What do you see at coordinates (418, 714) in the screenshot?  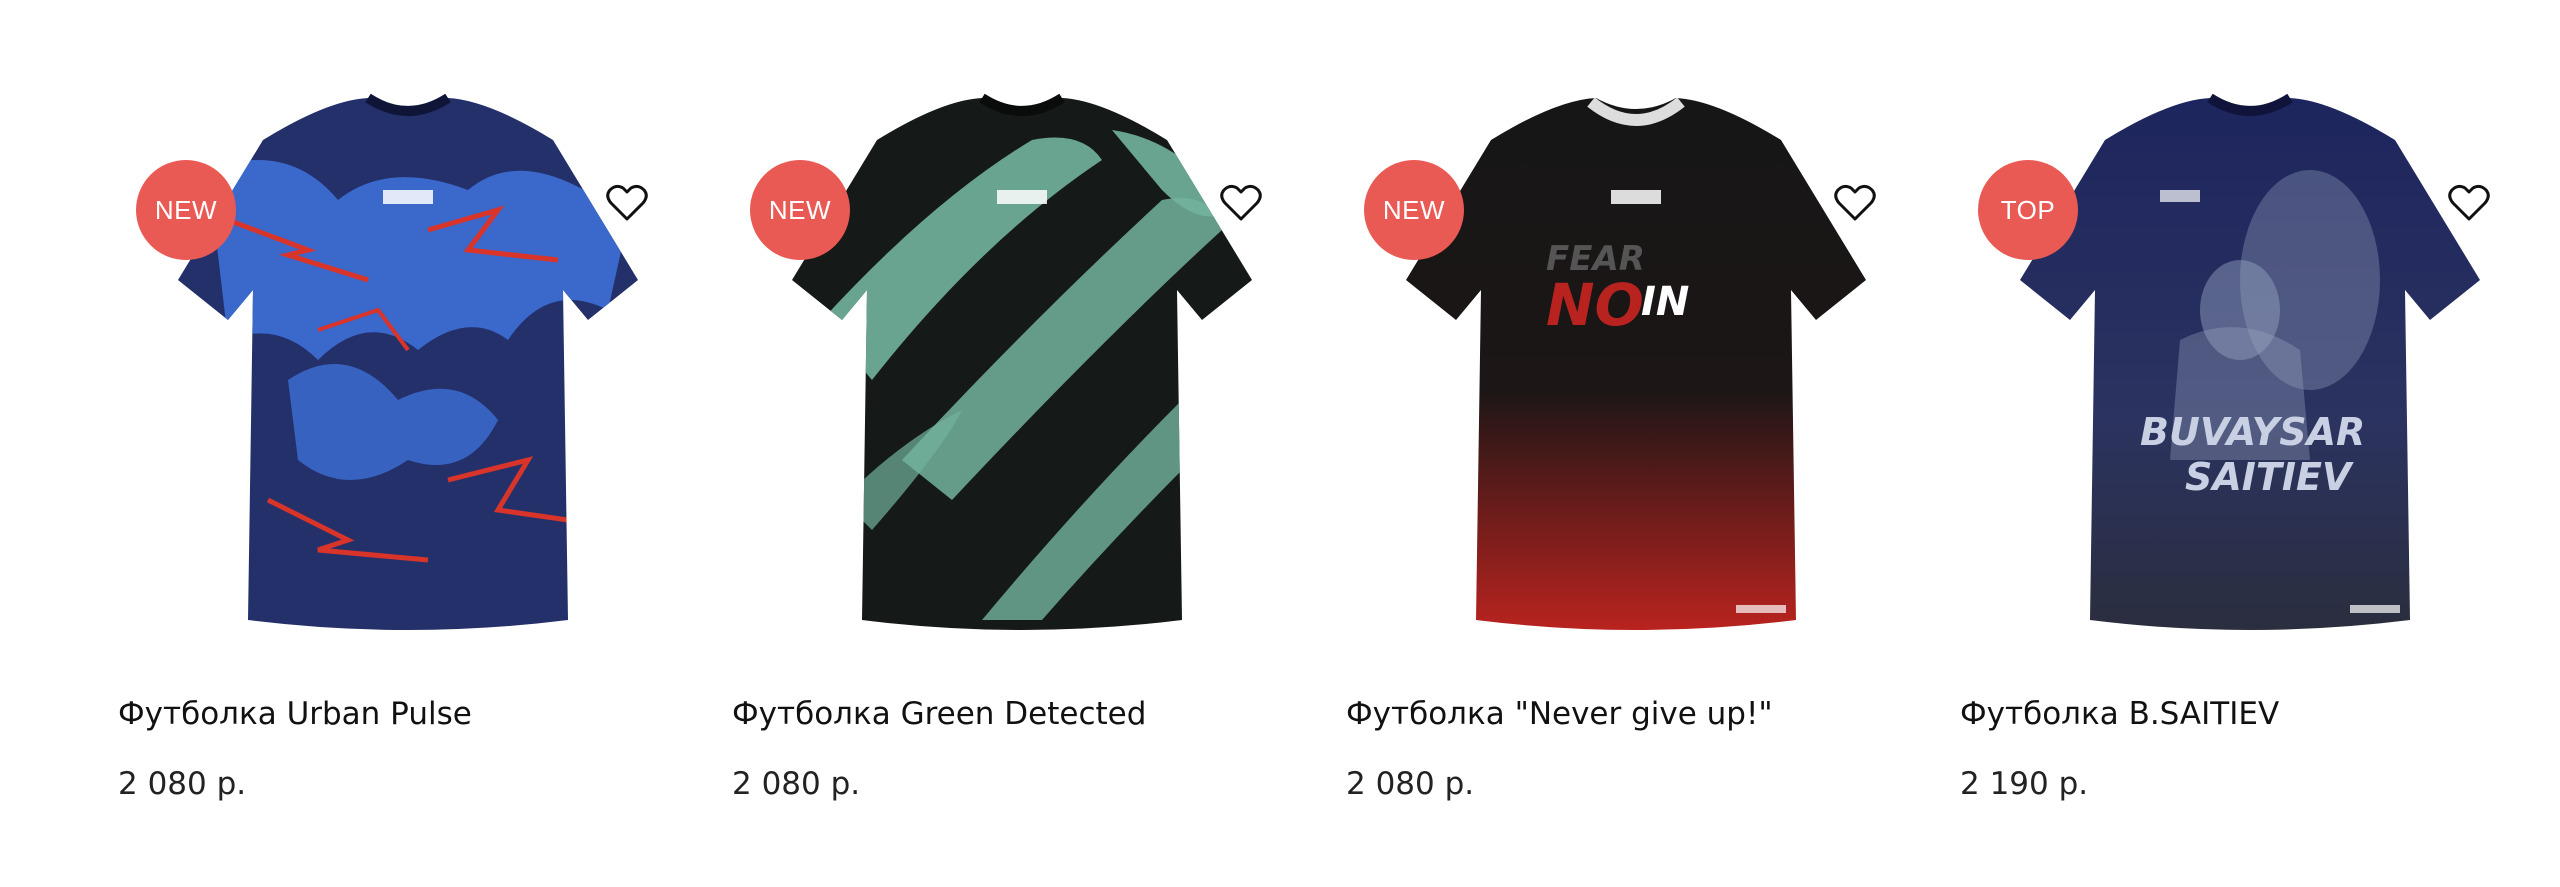 I see `product-title: Футболка Urban Pulse` at bounding box center [418, 714].